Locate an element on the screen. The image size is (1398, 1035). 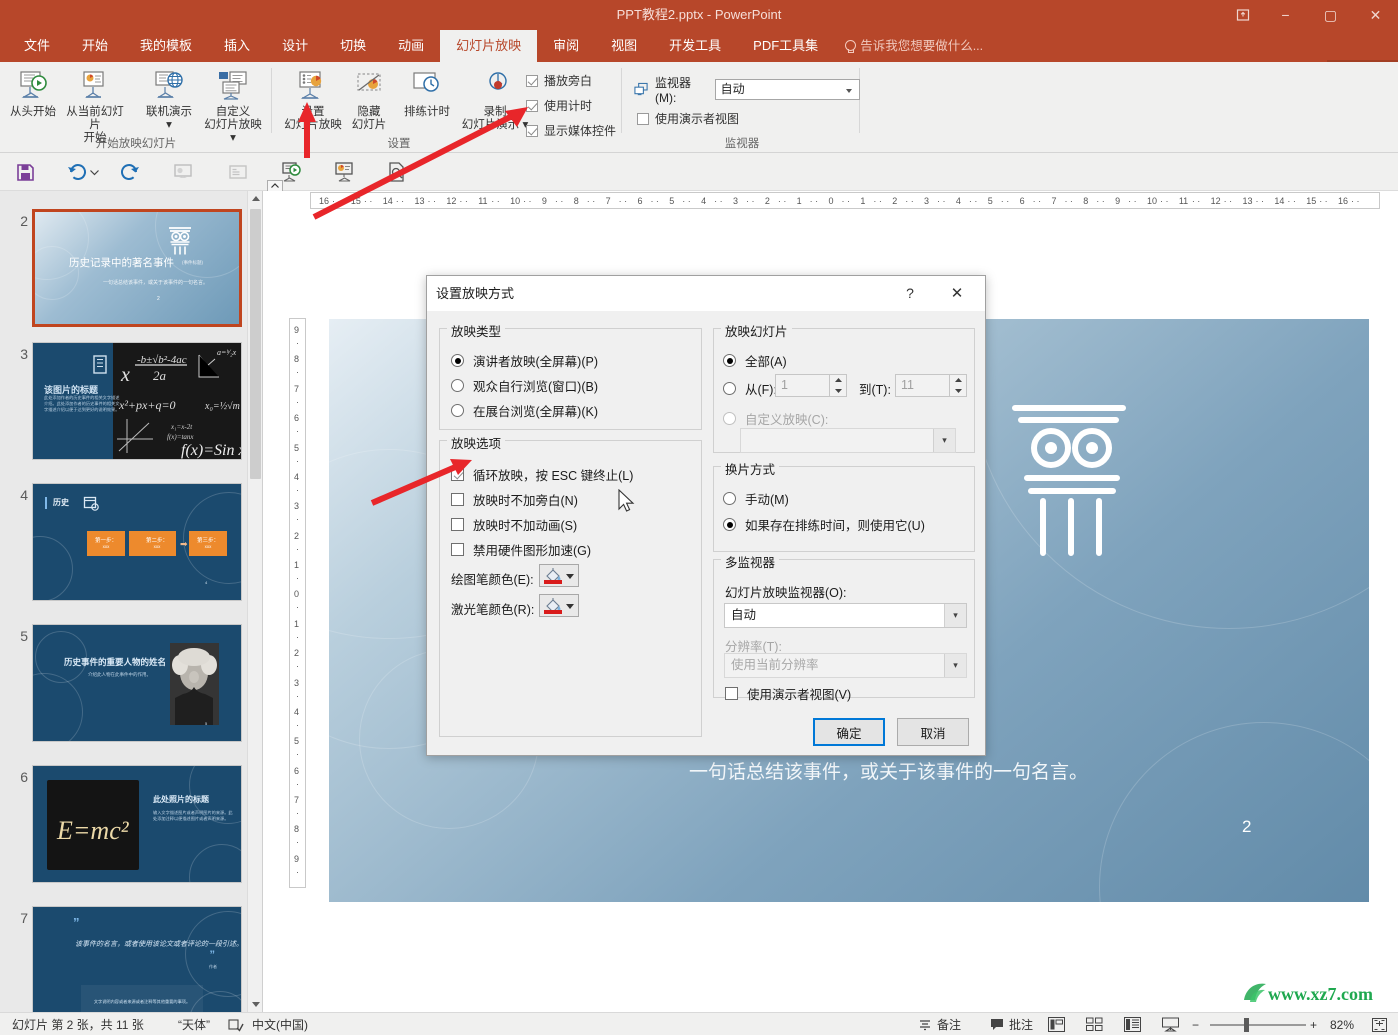
comments-button: 批注 is located at coordinates (1011, 1024).